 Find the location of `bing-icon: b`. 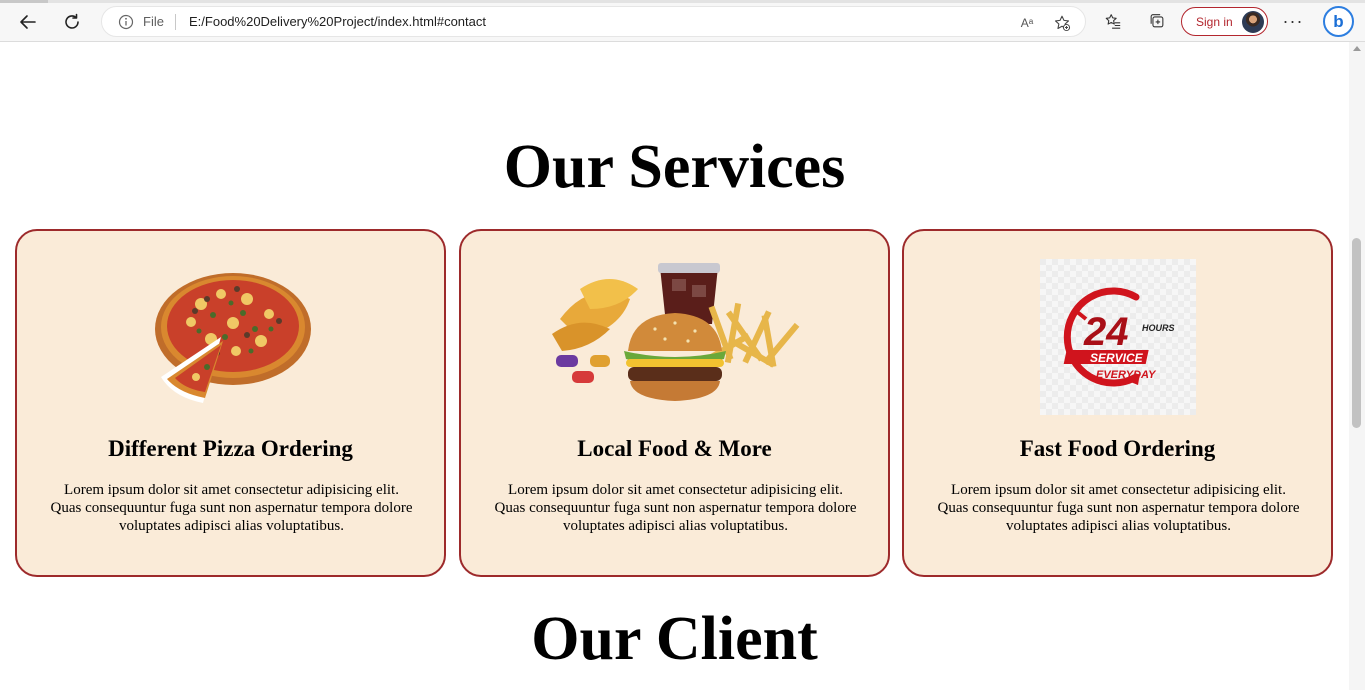

bing-icon: b is located at coordinates (1338, 21).